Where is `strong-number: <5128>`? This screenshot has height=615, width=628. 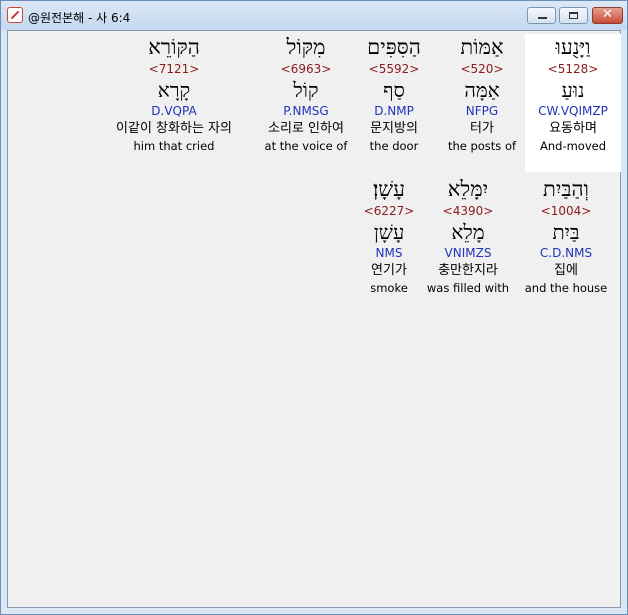 strong-number: <5128> is located at coordinates (573, 69).